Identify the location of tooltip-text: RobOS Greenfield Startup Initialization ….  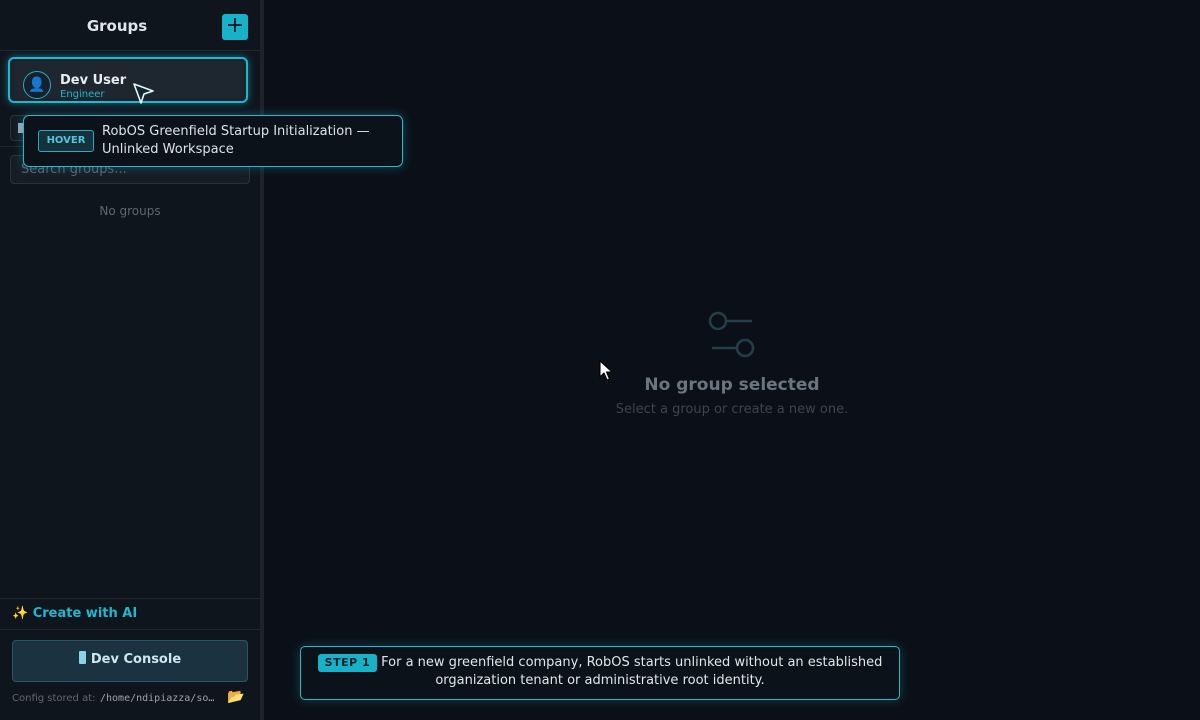
(236, 140).